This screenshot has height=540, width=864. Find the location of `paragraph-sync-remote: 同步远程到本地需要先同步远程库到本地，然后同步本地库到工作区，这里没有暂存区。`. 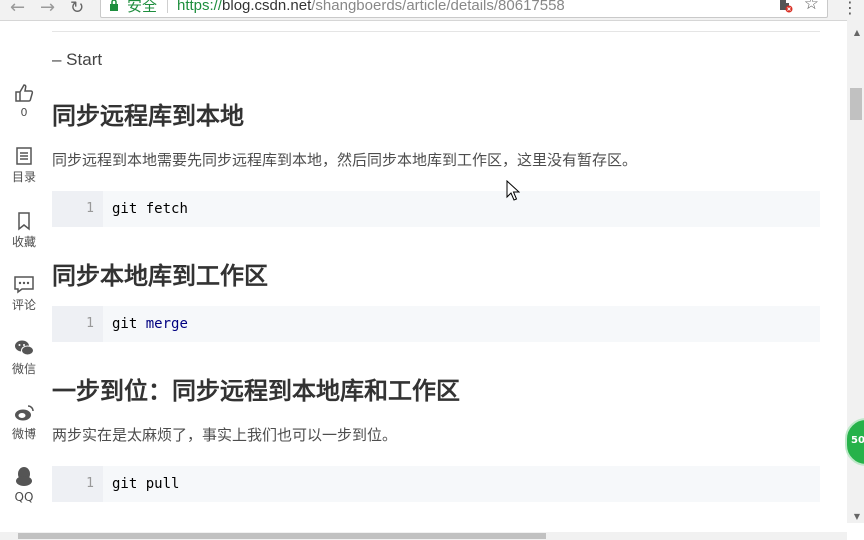

paragraph-sync-remote: 同步远程到本地需要先同步远程库到本地，然后同步本地库到工作区，这里没有暂存区。 is located at coordinates (345, 160).